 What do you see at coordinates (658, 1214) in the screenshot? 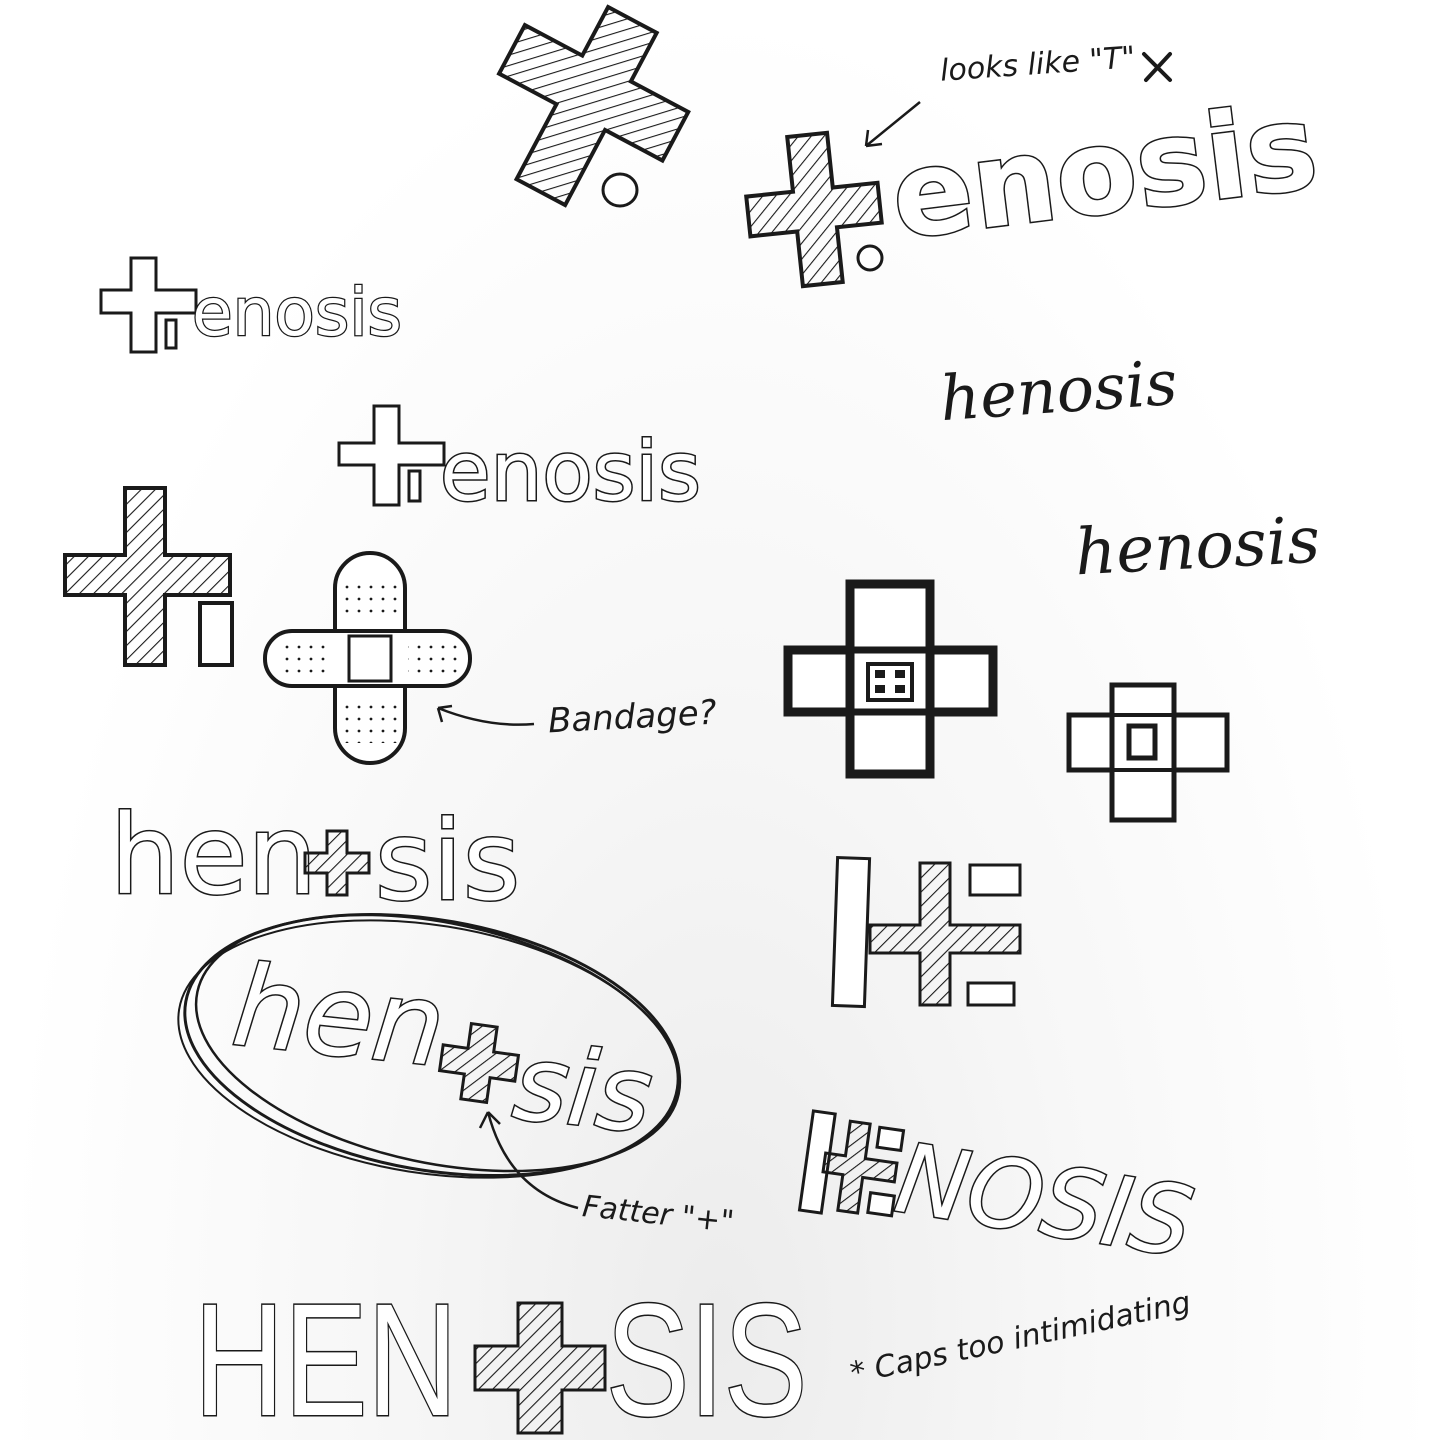
I see `note-fatter-plus: Fatter "+"` at bounding box center [658, 1214].